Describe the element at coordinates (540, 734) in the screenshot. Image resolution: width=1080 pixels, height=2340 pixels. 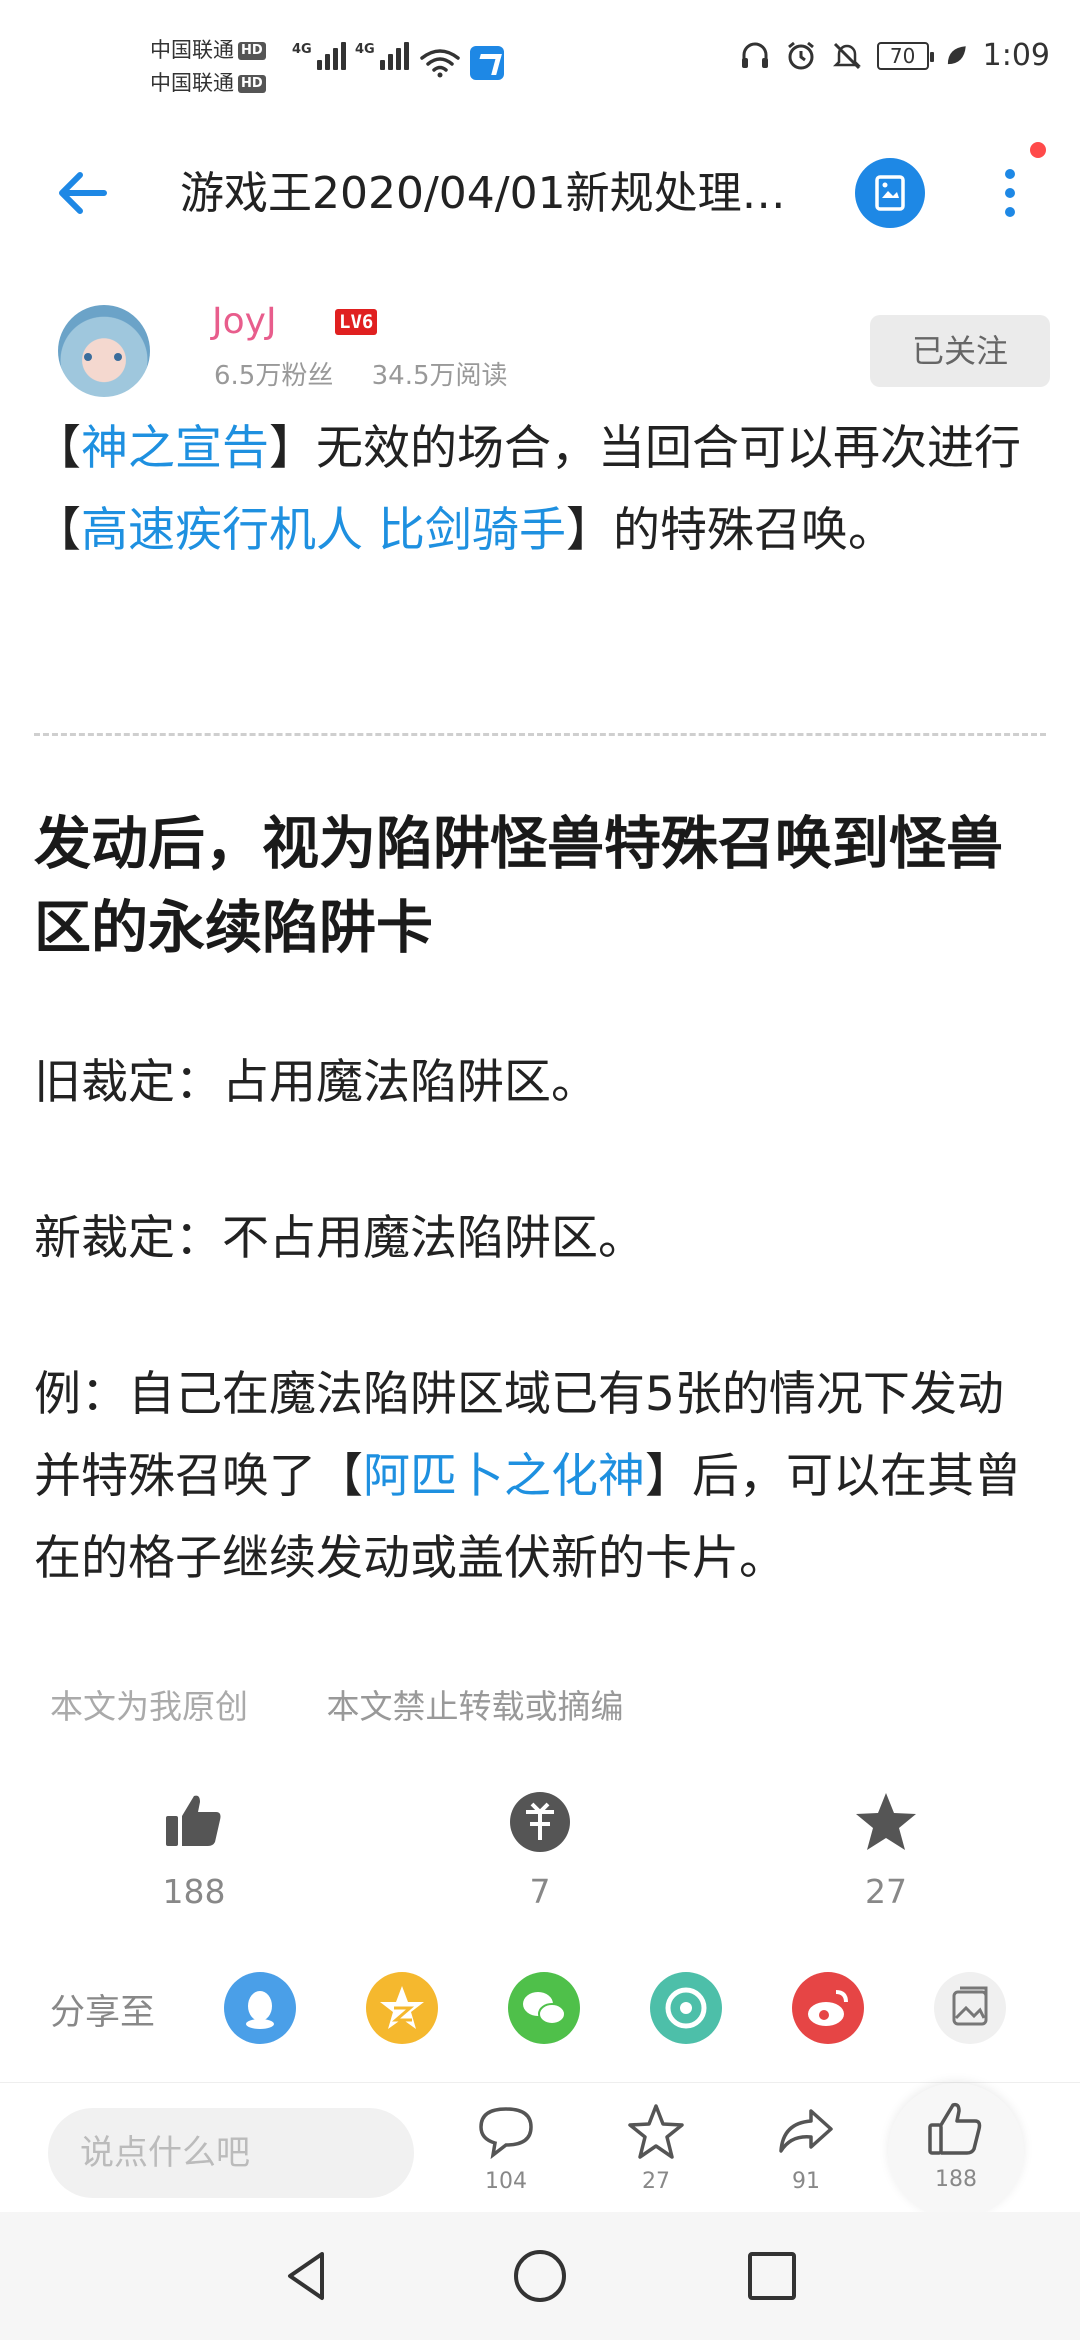
I see `divider` at that location.